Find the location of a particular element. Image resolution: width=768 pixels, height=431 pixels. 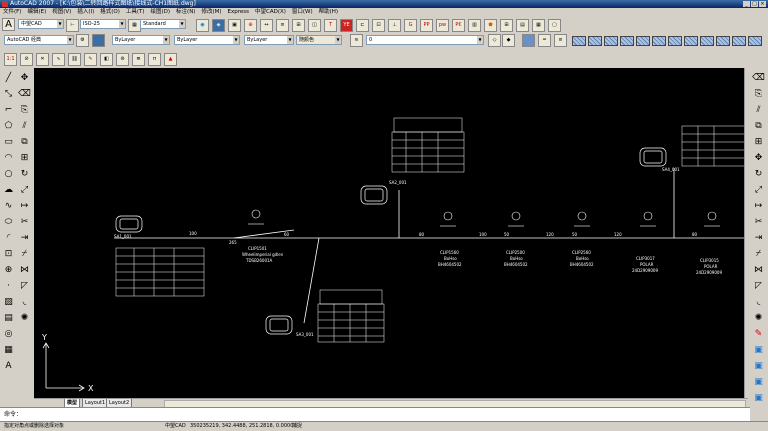

rectangle-icon: ▭ is located at coordinates (8, 142).